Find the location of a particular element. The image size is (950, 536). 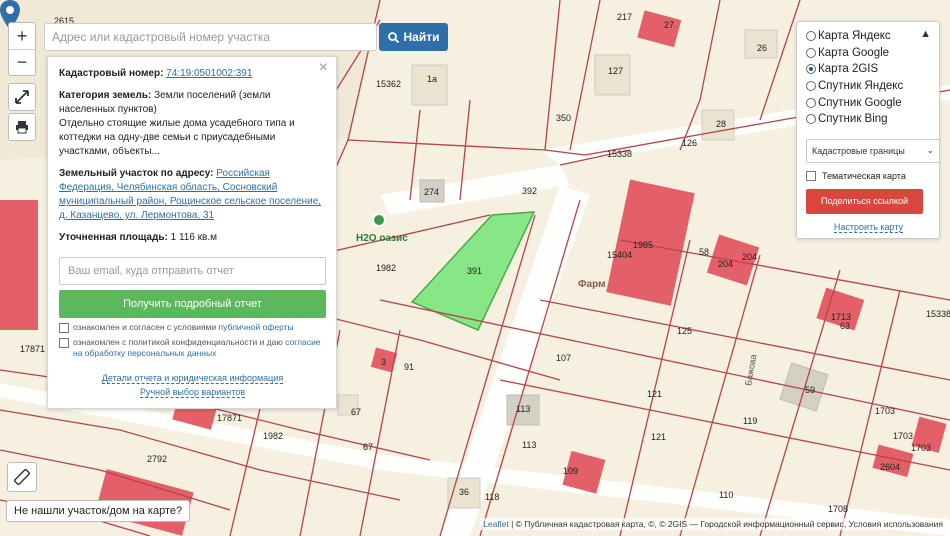

offer-checkbox is located at coordinates (64, 328).